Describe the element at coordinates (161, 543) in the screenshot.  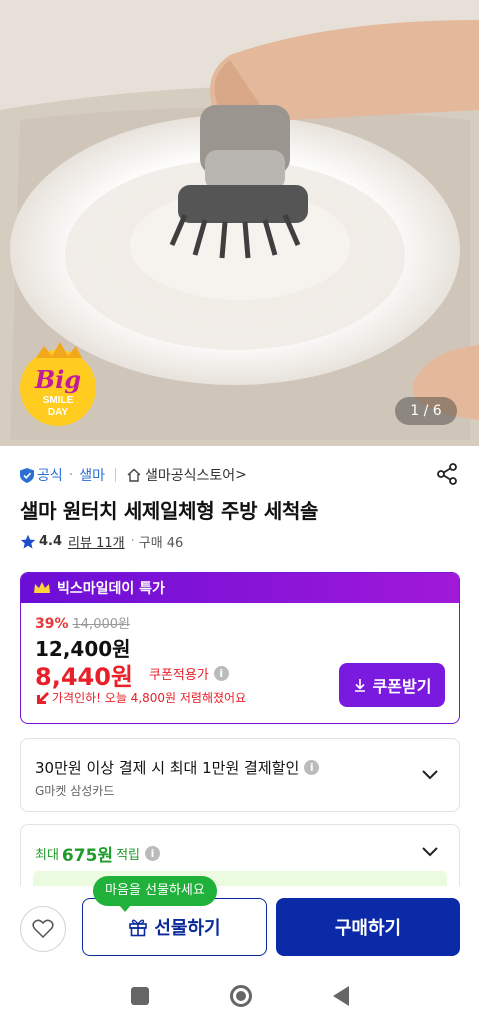
I see `purchase-count: 구매 46` at that location.